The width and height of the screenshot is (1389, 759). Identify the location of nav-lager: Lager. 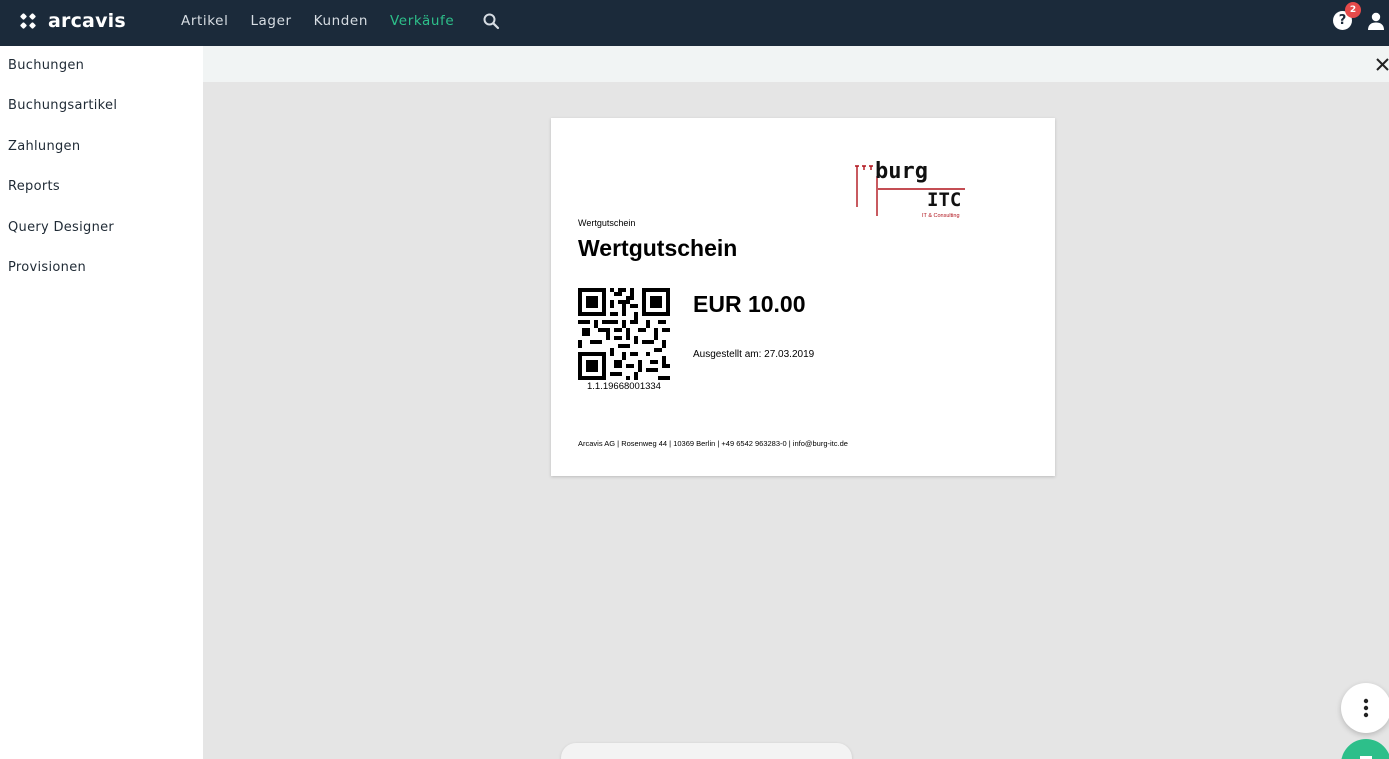
(270, 22).